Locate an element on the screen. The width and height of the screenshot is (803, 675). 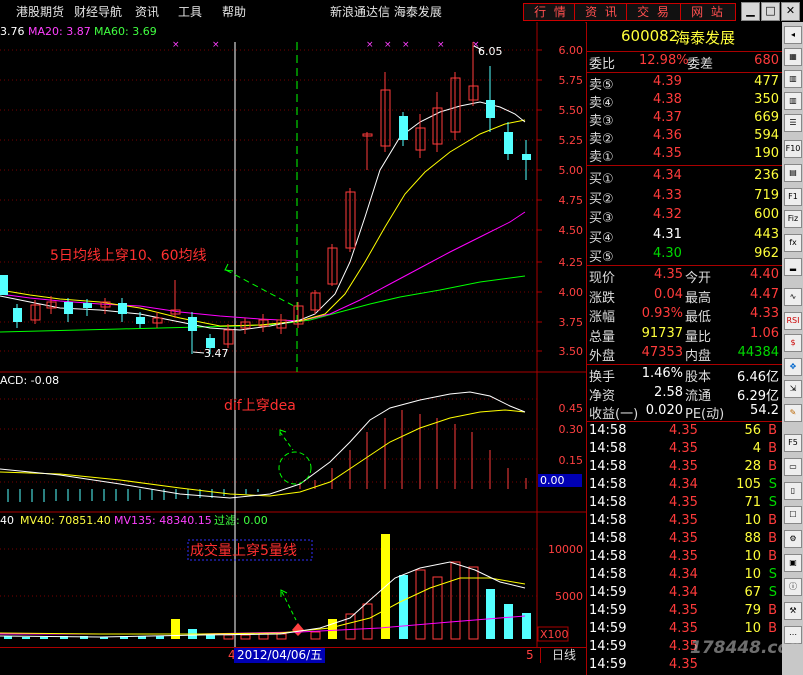
toolbar-export-icon: ⇲ is located at coordinates (793, 389).